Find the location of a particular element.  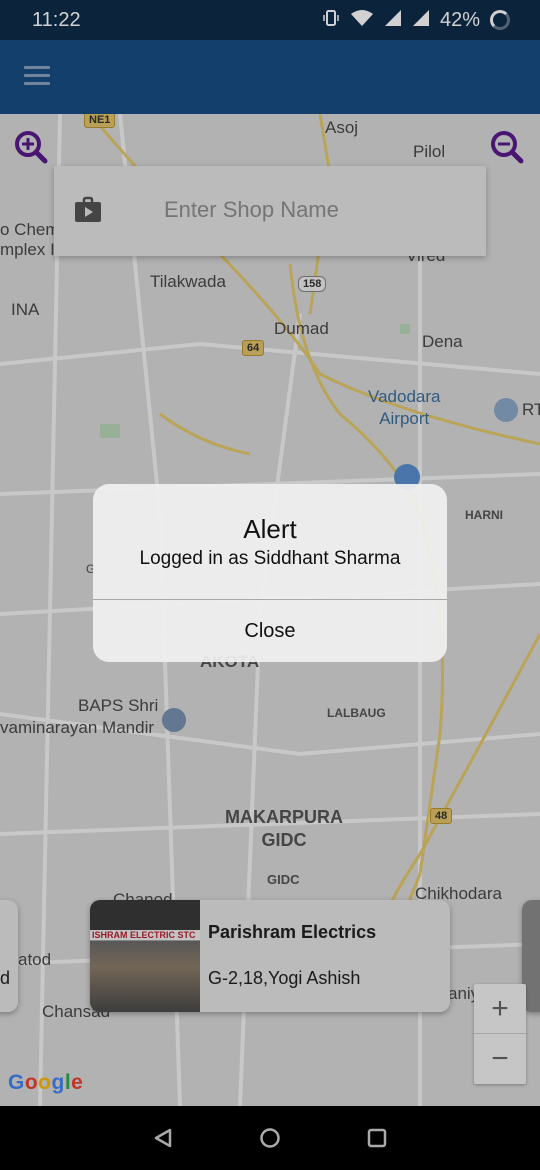

alert-message: Logged in as Siddhant Sharma is located at coordinates (270, 558).